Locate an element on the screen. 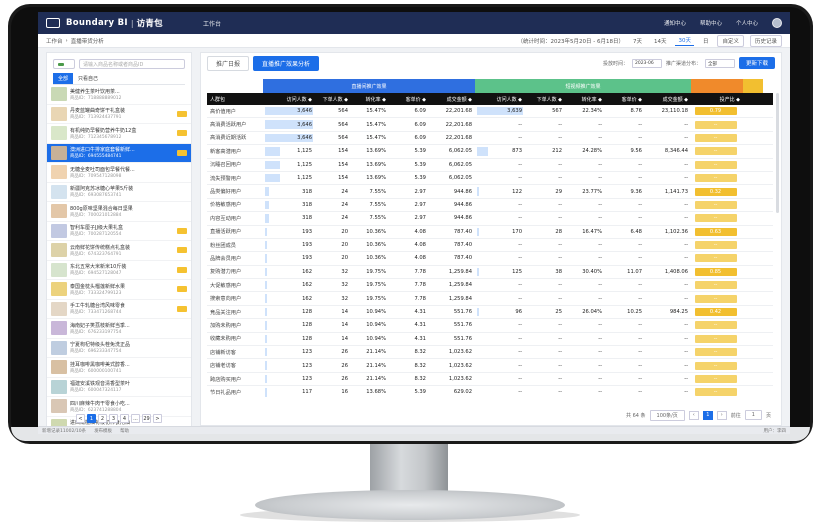  table-row: 节日礼品用户 117 16 13.68% 5.39 629.02 -- -- -- -- -- -- is located at coordinates (490, 391).